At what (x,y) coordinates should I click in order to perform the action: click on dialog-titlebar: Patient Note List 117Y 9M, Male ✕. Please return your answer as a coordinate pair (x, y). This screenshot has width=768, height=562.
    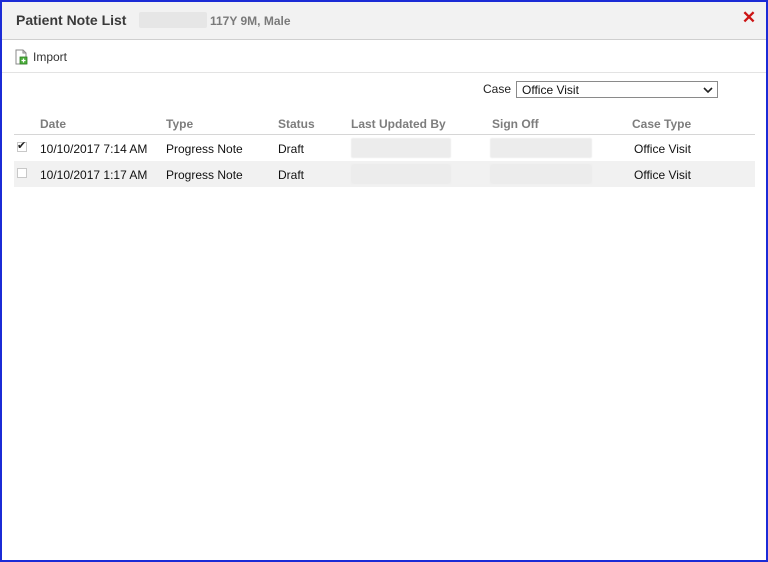
    Looking at the image, I should click on (384, 21).